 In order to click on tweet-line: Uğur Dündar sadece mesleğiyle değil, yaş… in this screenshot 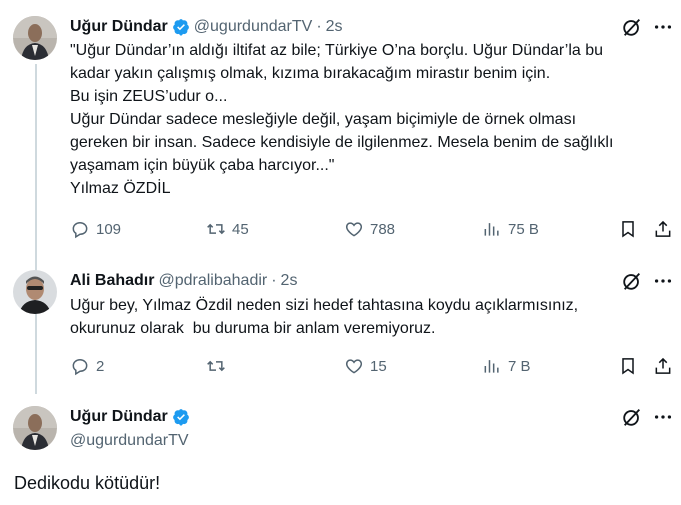, I will do `click(323, 119)`.